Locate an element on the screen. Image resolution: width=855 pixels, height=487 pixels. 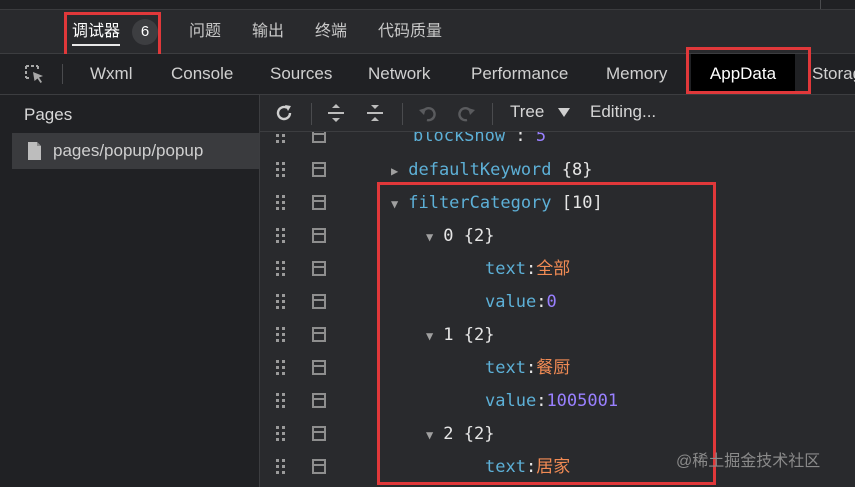
view-mode-dropdown-icon is located at coordinates (564, 113).